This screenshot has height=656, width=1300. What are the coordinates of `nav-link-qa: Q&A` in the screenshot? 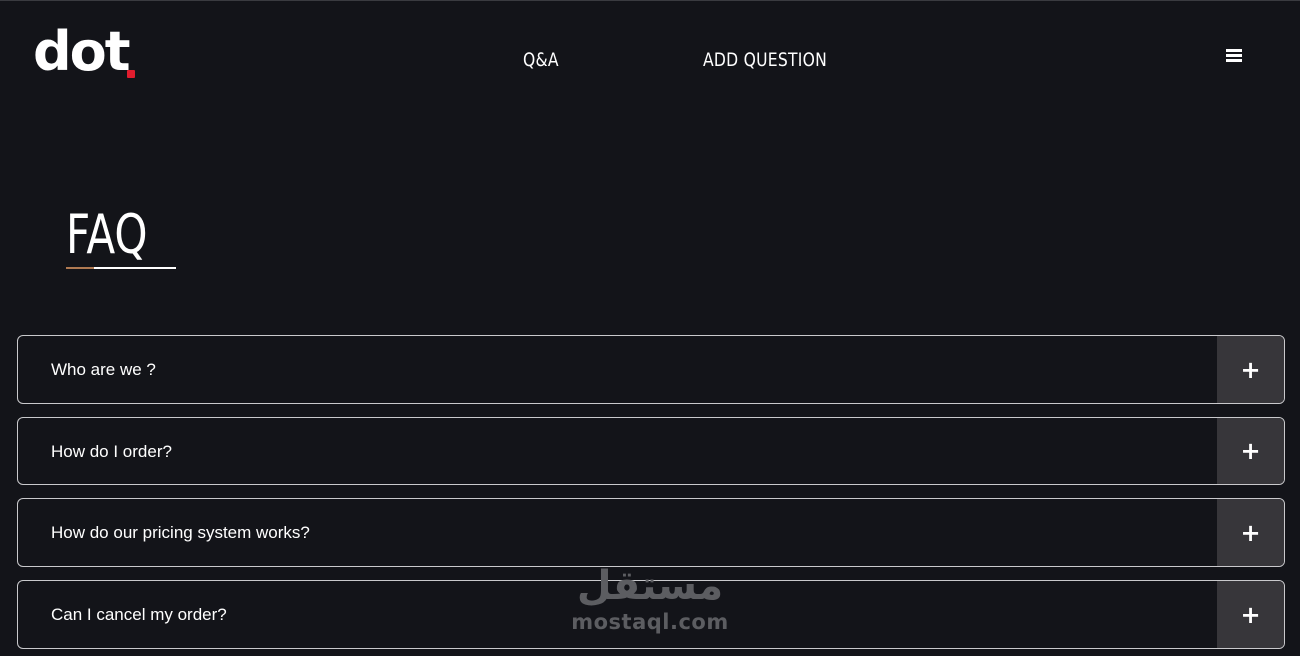 It's located at (541, 60).